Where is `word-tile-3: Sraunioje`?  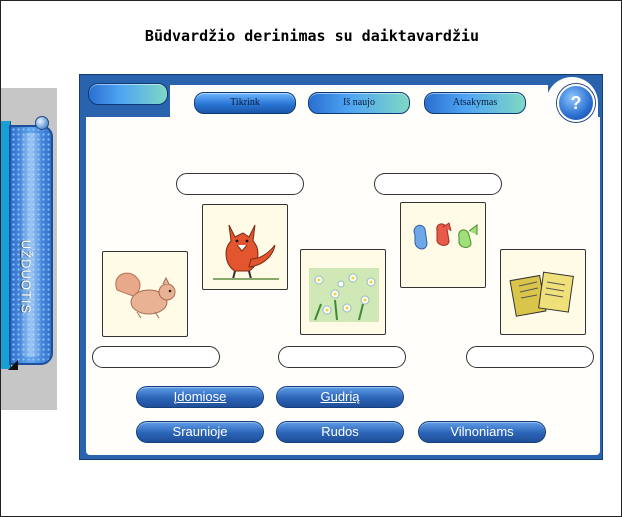
word-tile-3: Sraunioje is located at coordinates (200, 432).